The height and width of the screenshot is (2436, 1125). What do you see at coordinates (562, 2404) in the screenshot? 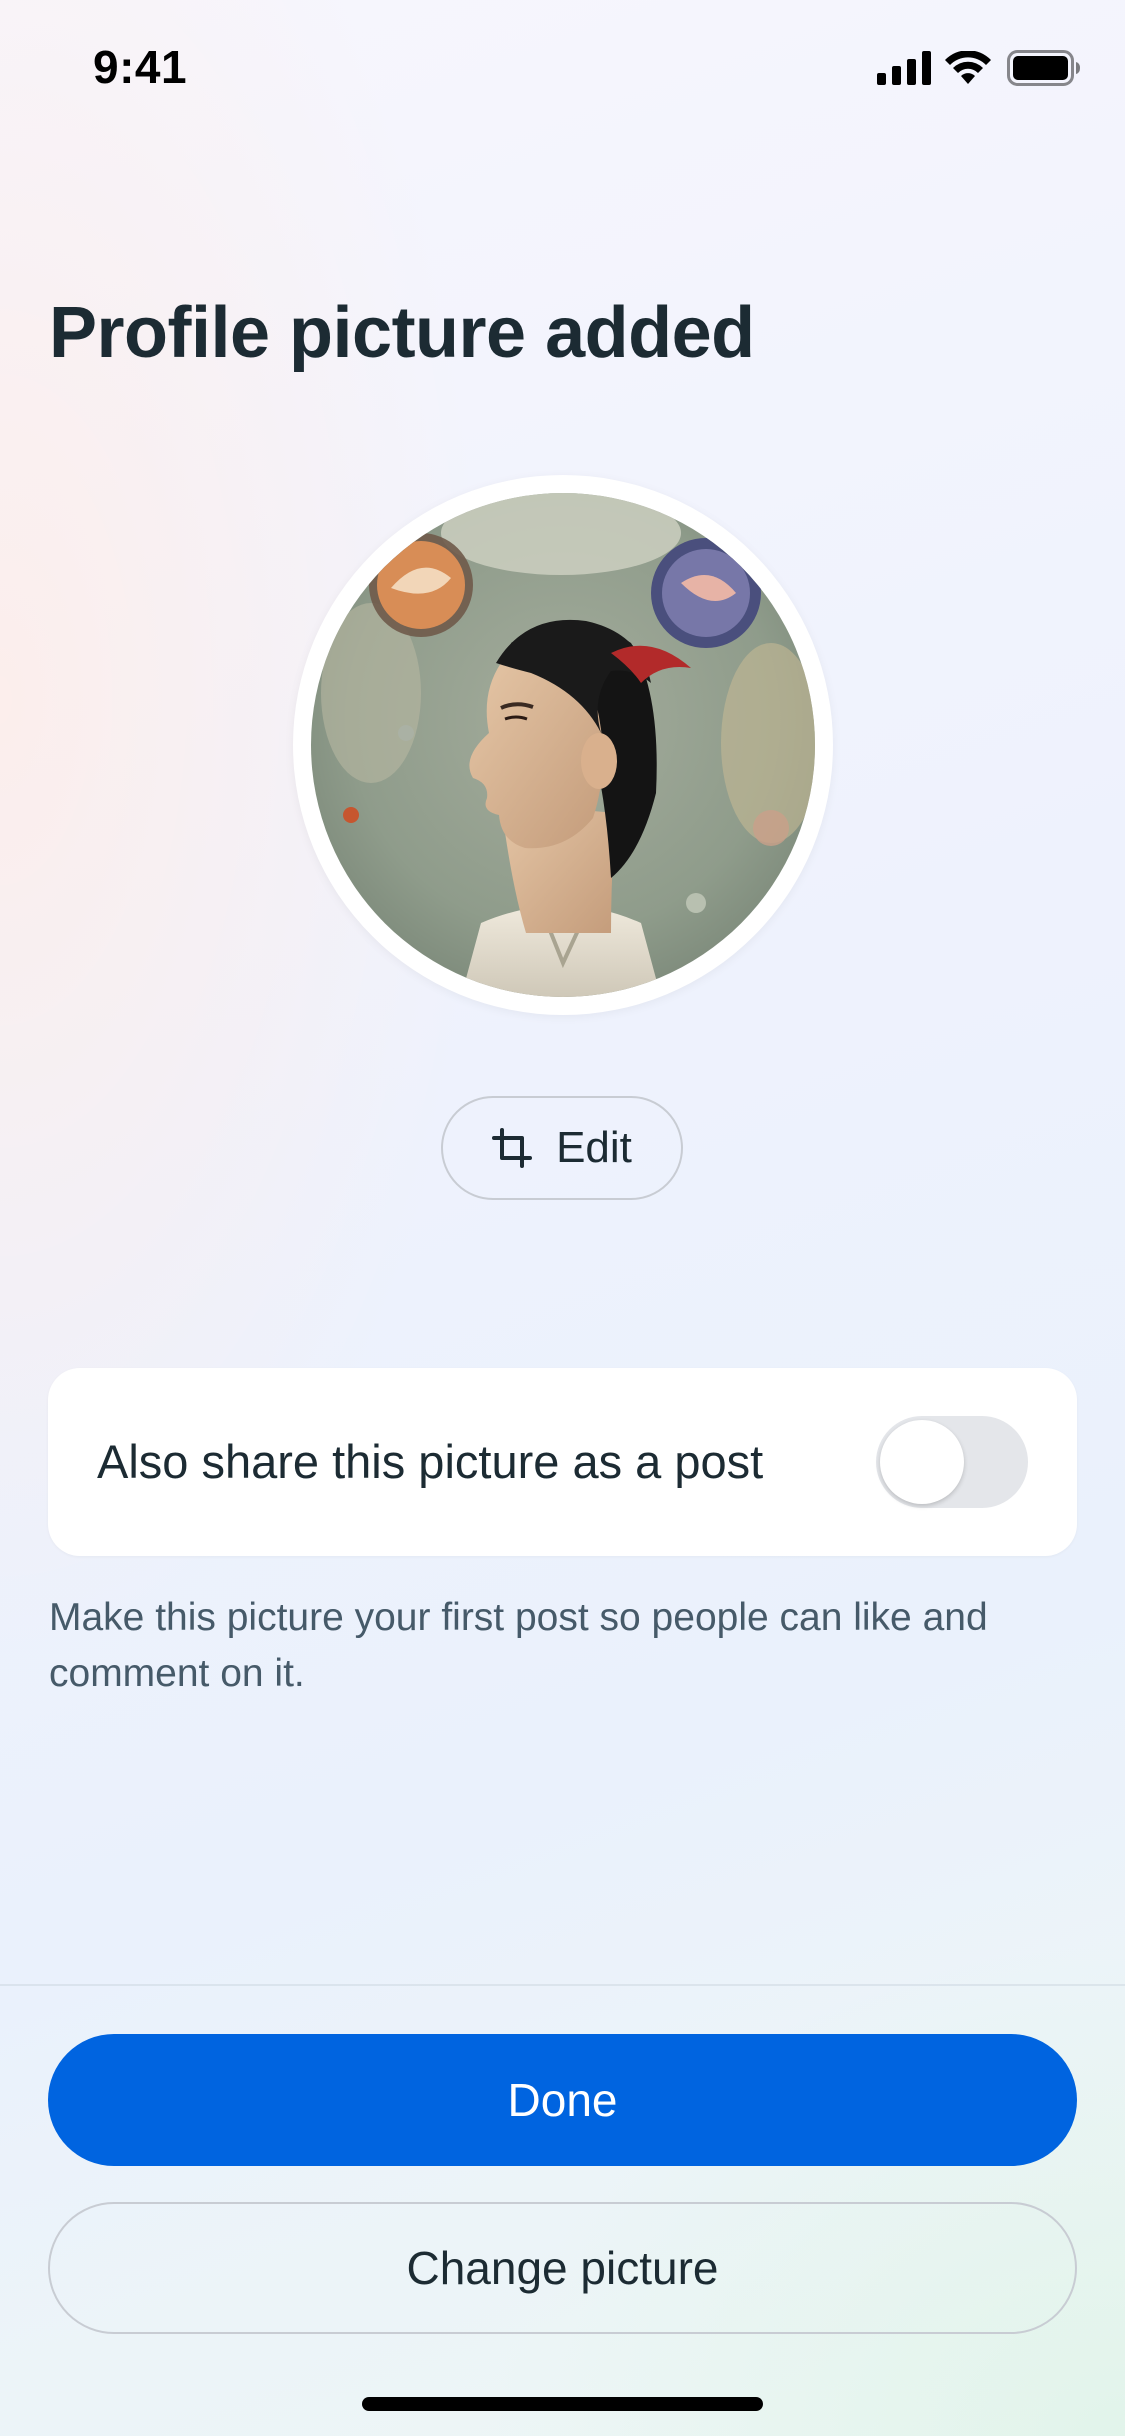
I see `home-indicator` at bounding box center [562, 2404].